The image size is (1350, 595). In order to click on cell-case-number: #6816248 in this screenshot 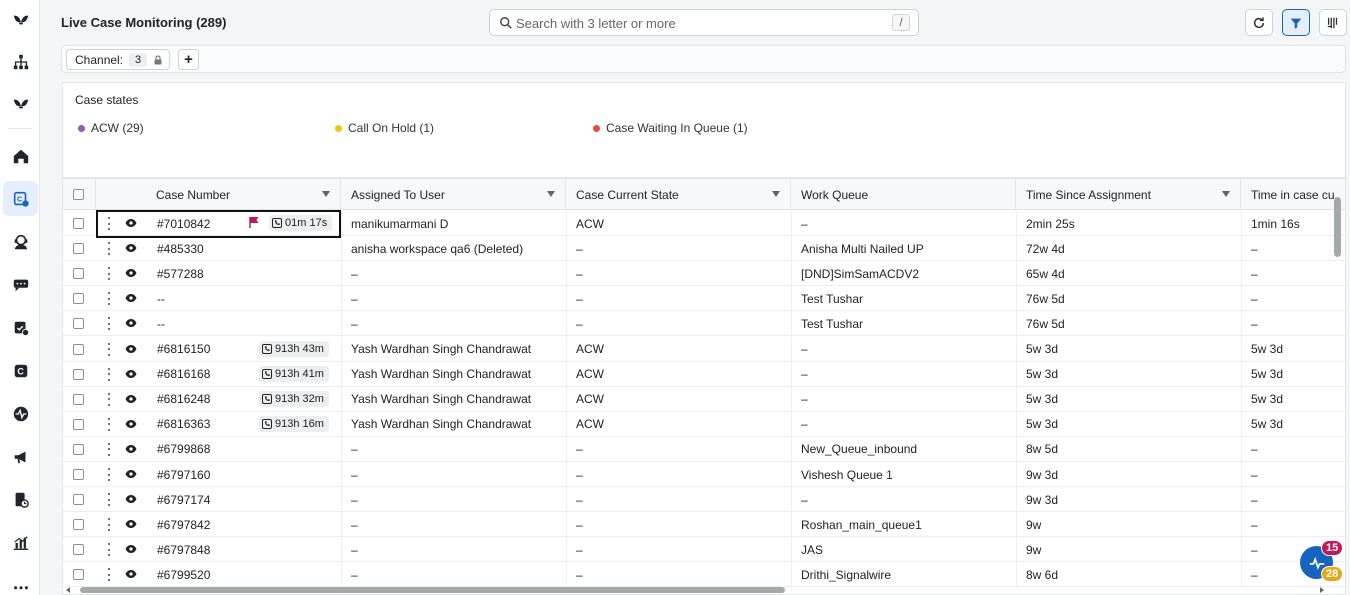, I will do `click(197, 399)`.